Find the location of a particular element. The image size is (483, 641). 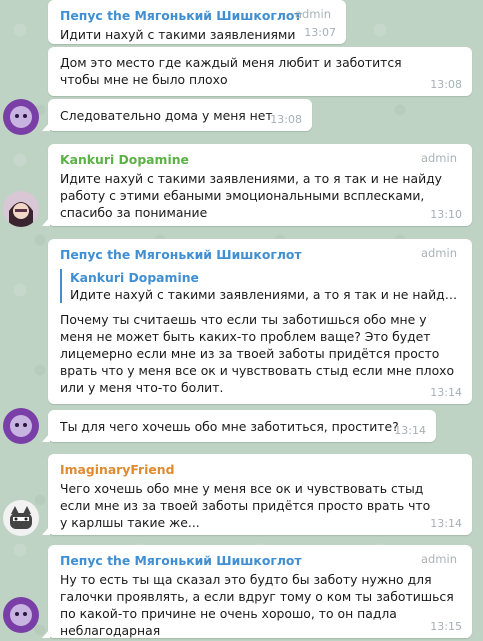

message-text: Идити нахуй с такими заявлениями is located at coordinates (178, 34).